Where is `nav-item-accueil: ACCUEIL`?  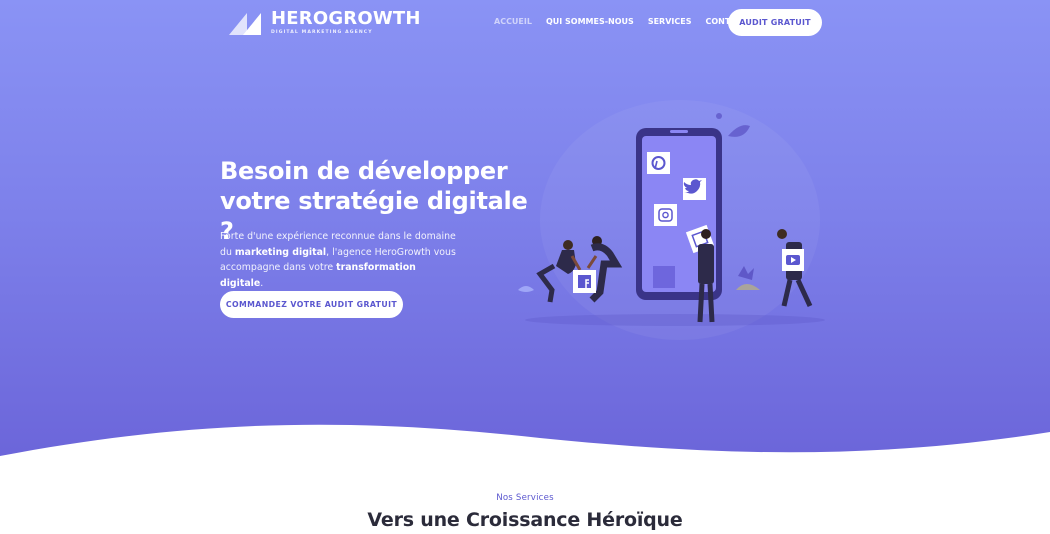
nav-item-accueil: ACCUEIL is located at coordinates (513, 22).